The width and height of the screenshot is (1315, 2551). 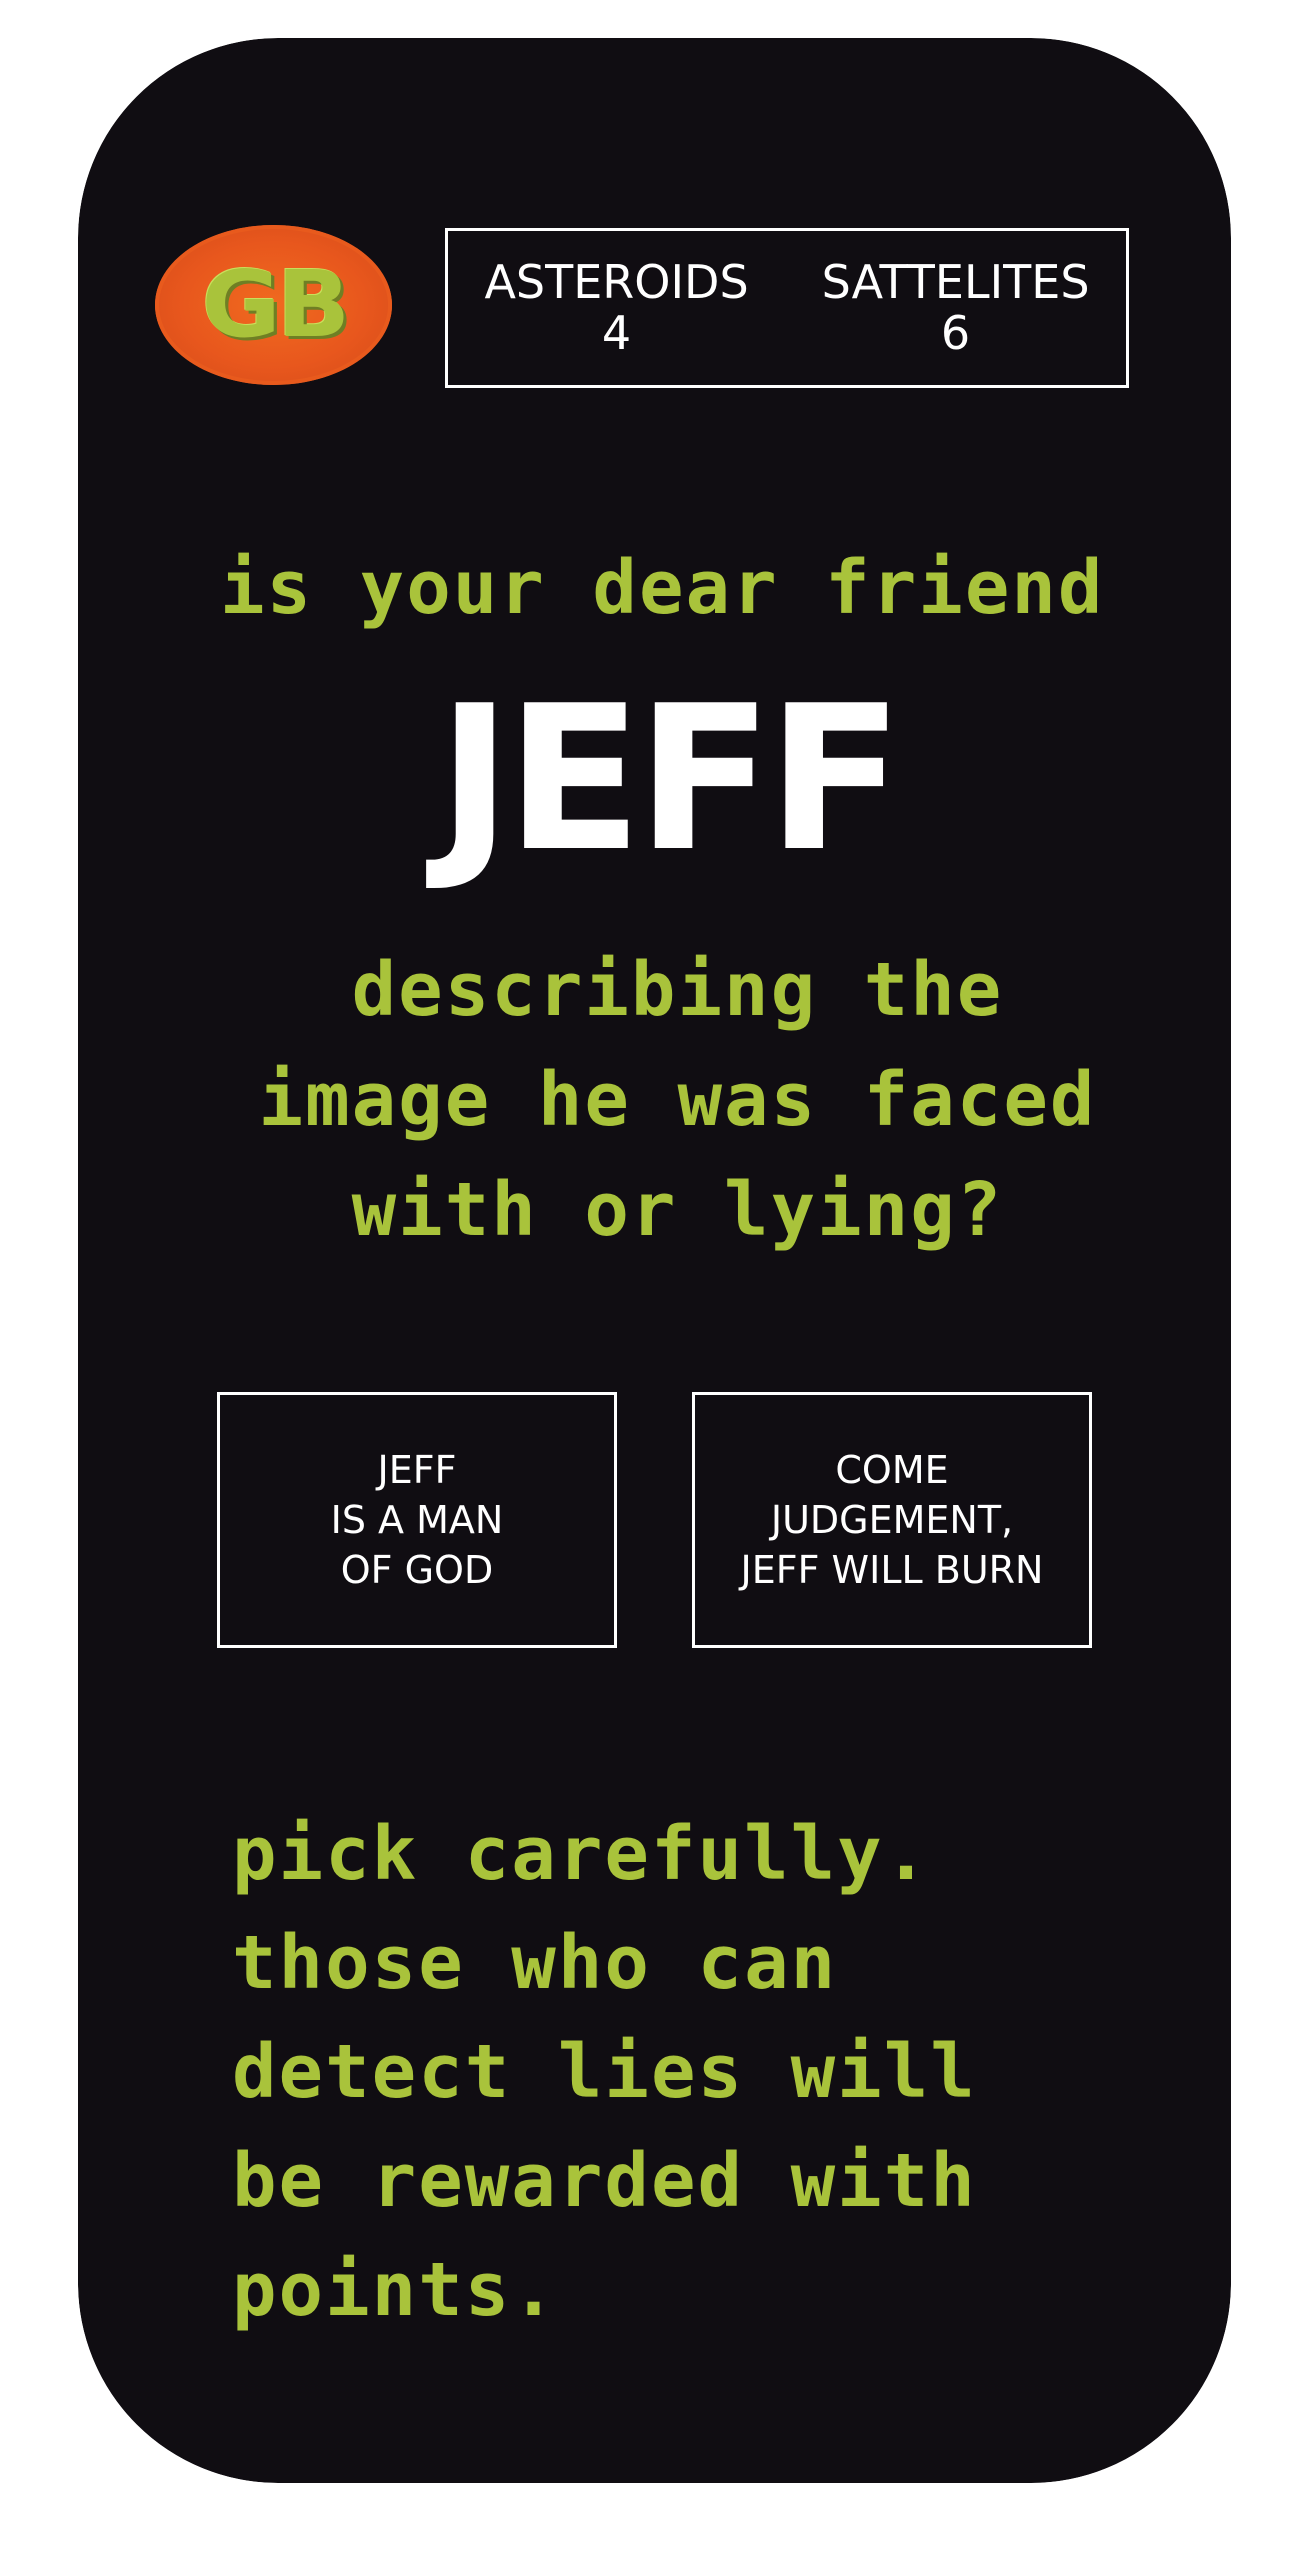 I want to click on gb-logo-text: GB, so click(x=275, y=304).